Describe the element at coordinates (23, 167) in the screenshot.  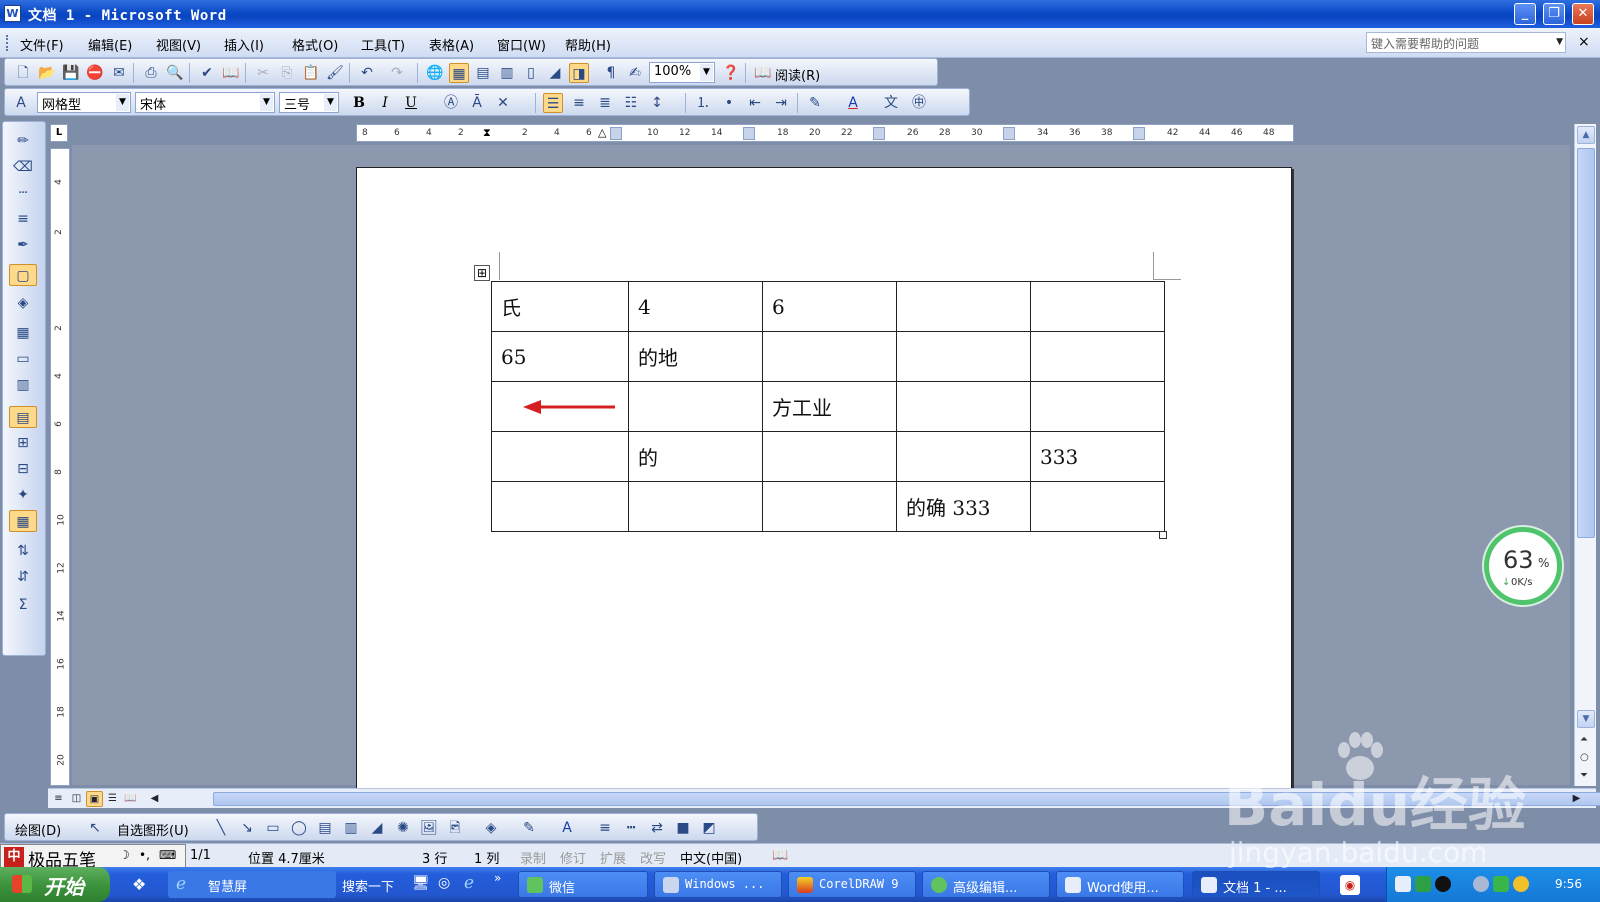
I see `eraser-icon: ⌫` at that location.